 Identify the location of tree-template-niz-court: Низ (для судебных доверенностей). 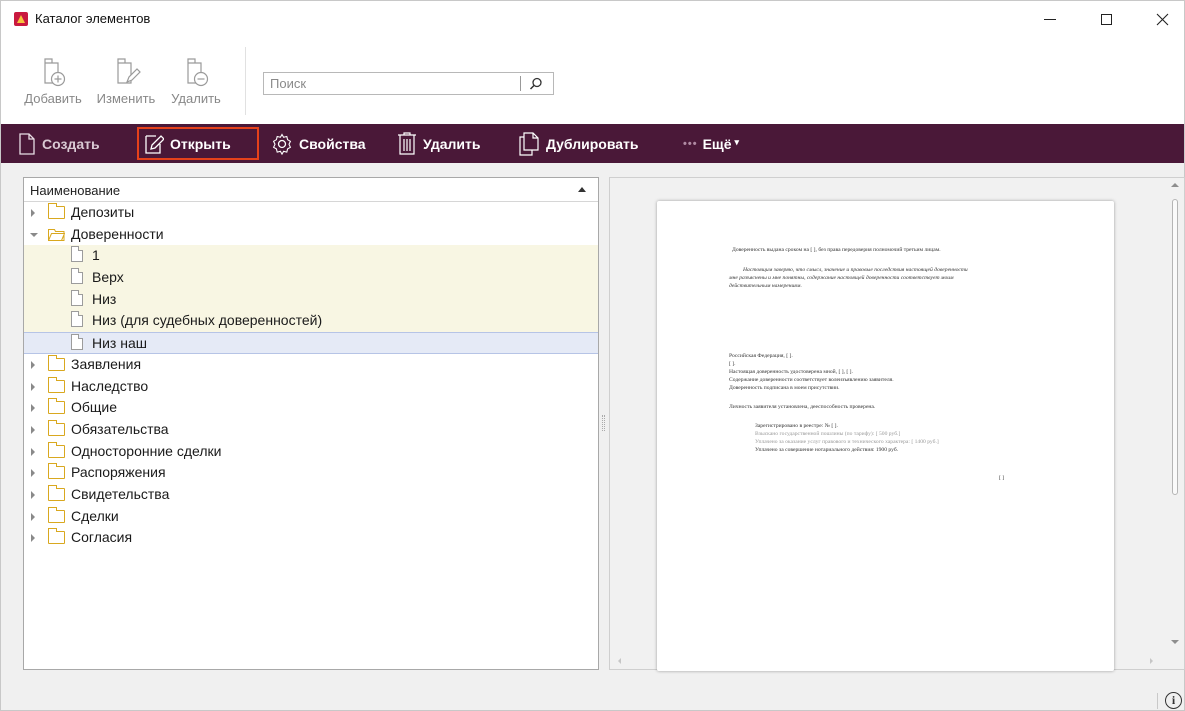
(311, 321).